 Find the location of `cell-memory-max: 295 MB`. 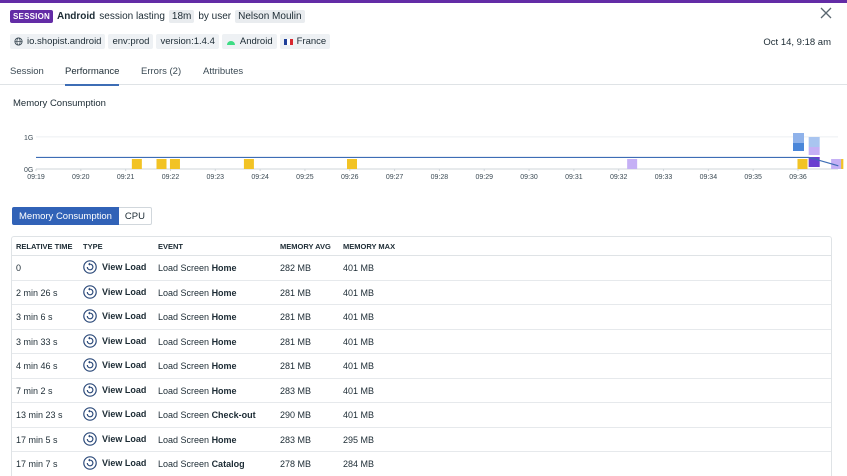

cell-memory-max: 295 MB is located at coordinates (359, 439).